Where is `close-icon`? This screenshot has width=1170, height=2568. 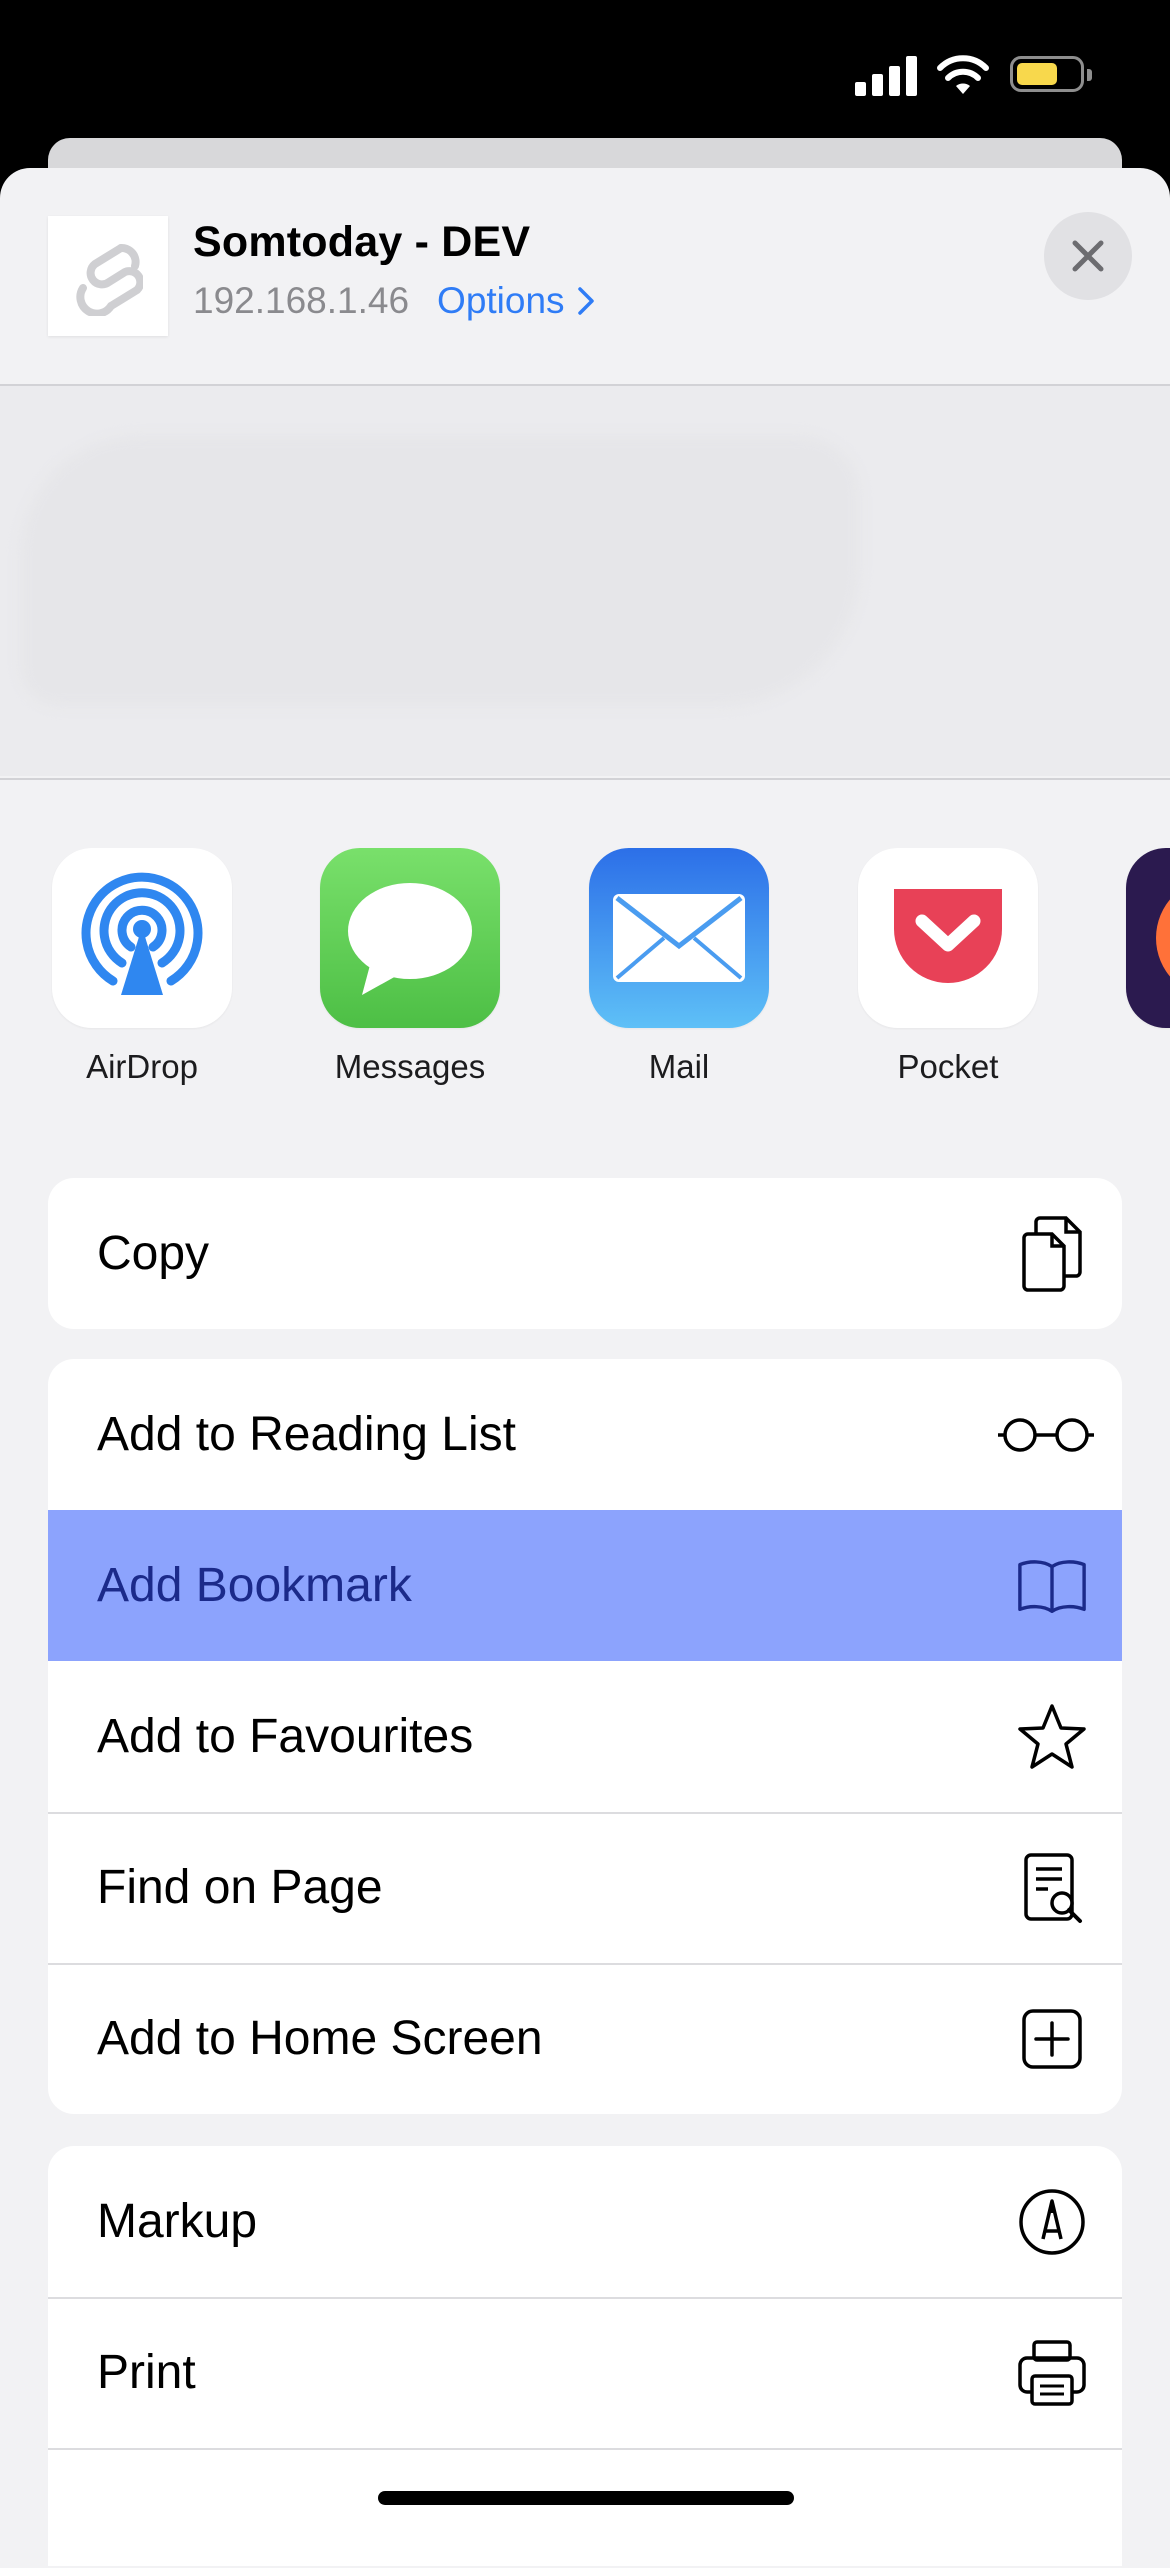 close-icon is located at coordinates (1088, 256).